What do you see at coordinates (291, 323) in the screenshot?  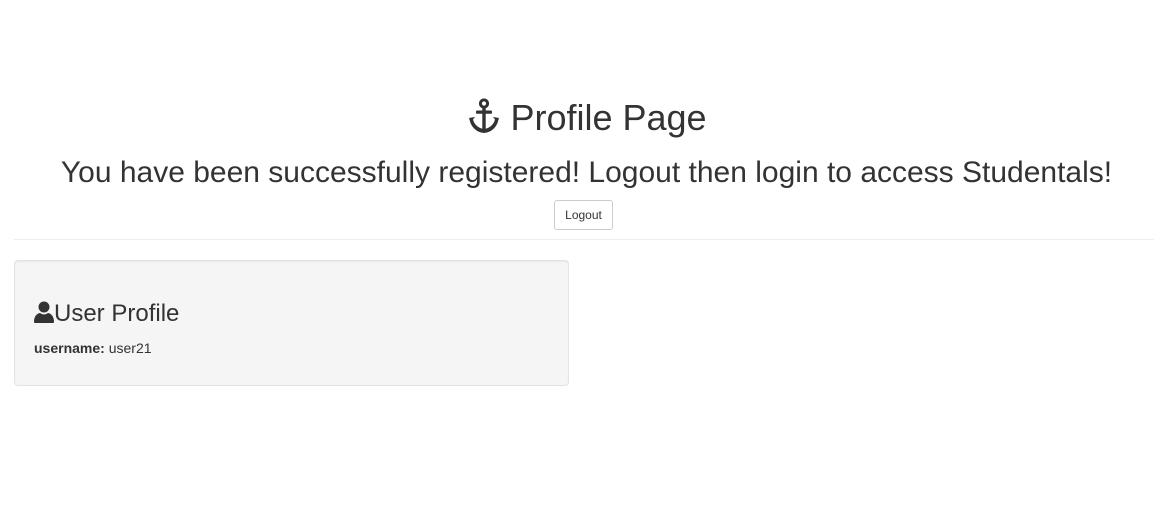 I see `user-profile-card: User Profile username: user21` at bounding box center [291, 323].